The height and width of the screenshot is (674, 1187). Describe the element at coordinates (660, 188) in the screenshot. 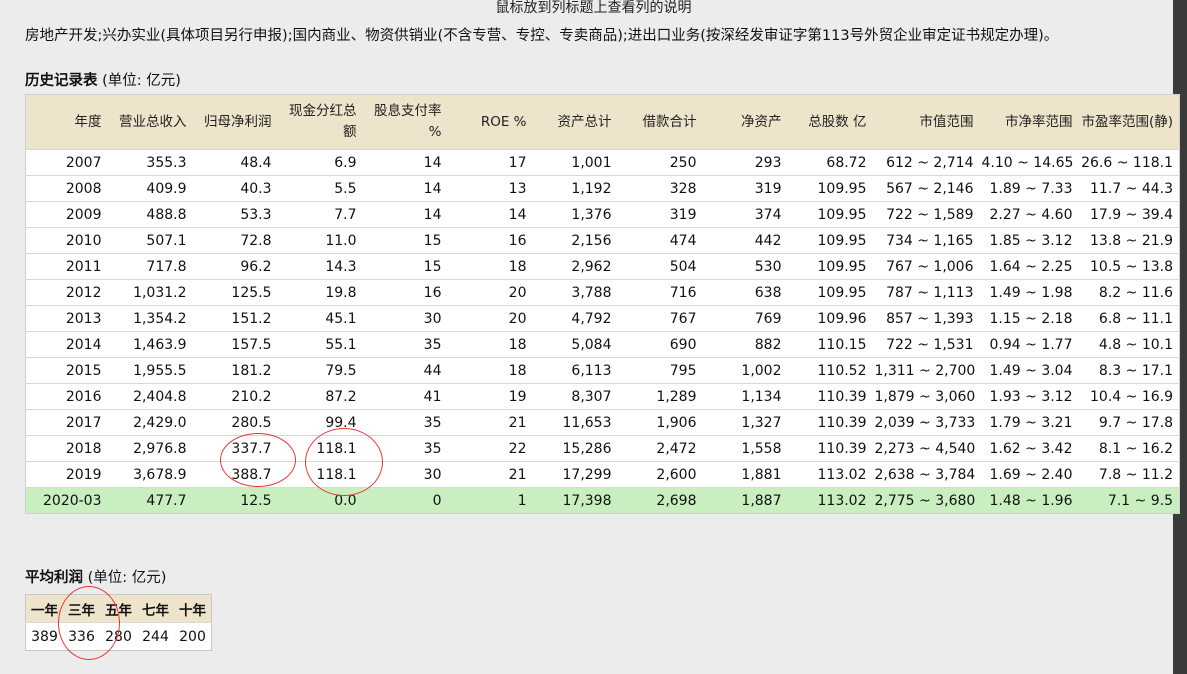

I see `history-cell: 328` at that location.